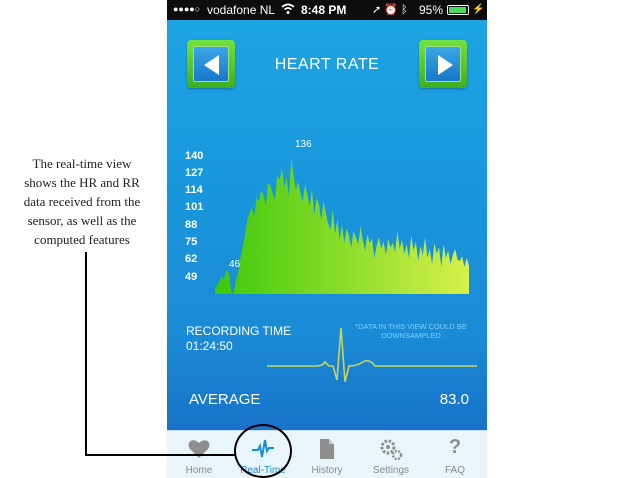 Image resolution: width=638 pixels, height=478 pixels. I want to click on carrier-name: vodafone NL, so click(241, 10).